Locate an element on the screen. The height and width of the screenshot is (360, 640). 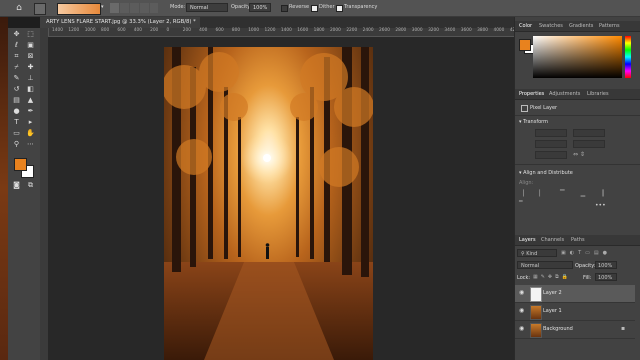
linear-gradient-icon is located at coordinates (114, 8).